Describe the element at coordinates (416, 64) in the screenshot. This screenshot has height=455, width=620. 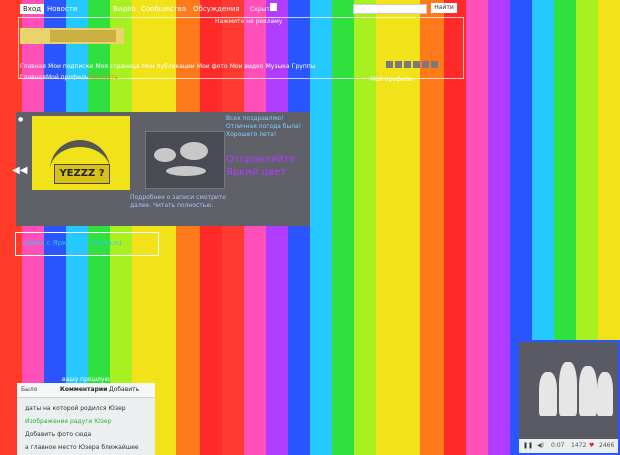
I see `share-icon` at that location.